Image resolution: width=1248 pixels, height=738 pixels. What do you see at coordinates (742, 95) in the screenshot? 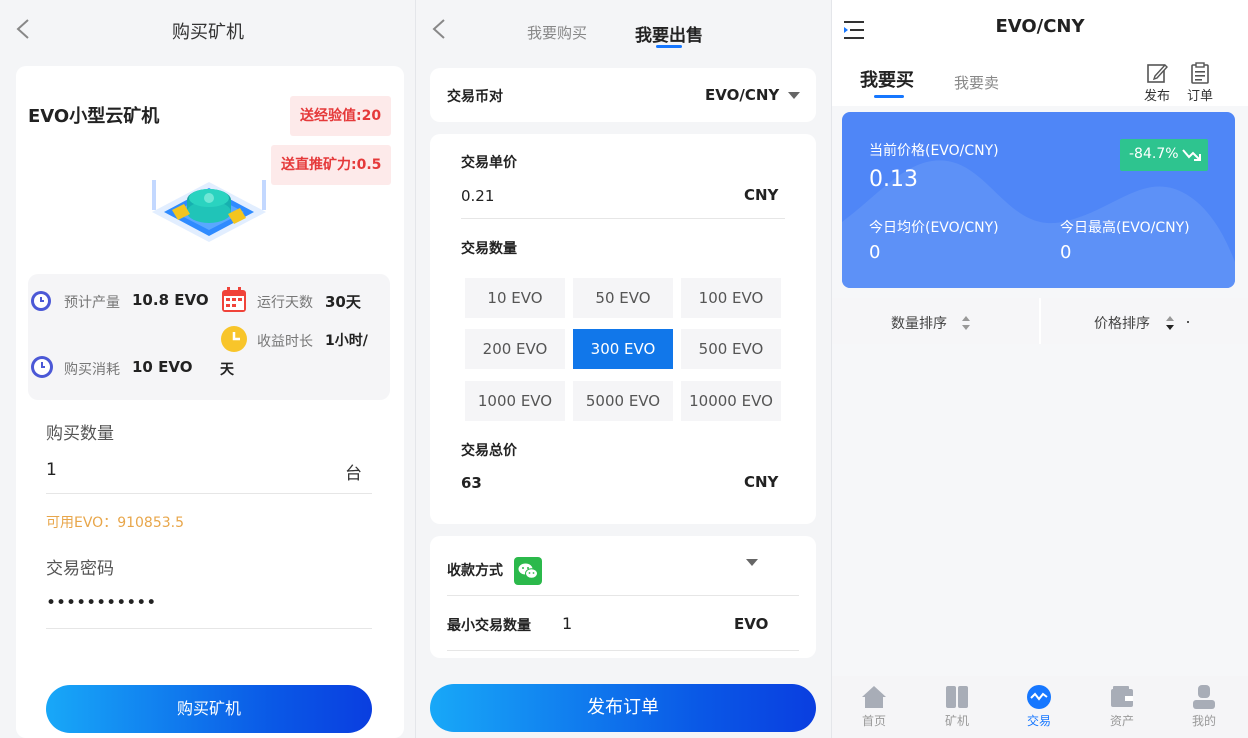
I see `pair-value: EVO/CNY` at bounding box center [742, 95].